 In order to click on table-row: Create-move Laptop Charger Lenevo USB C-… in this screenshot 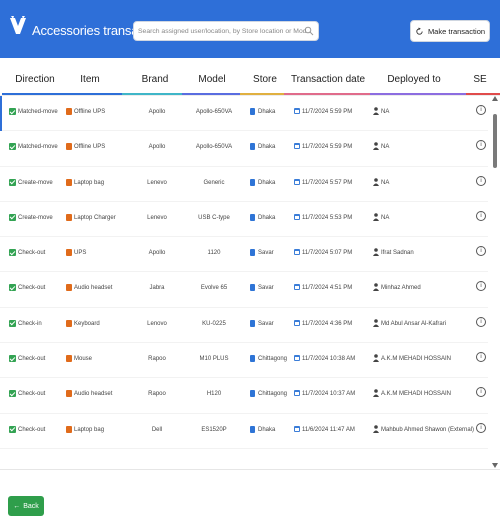, I will do `click(244, 220)`.